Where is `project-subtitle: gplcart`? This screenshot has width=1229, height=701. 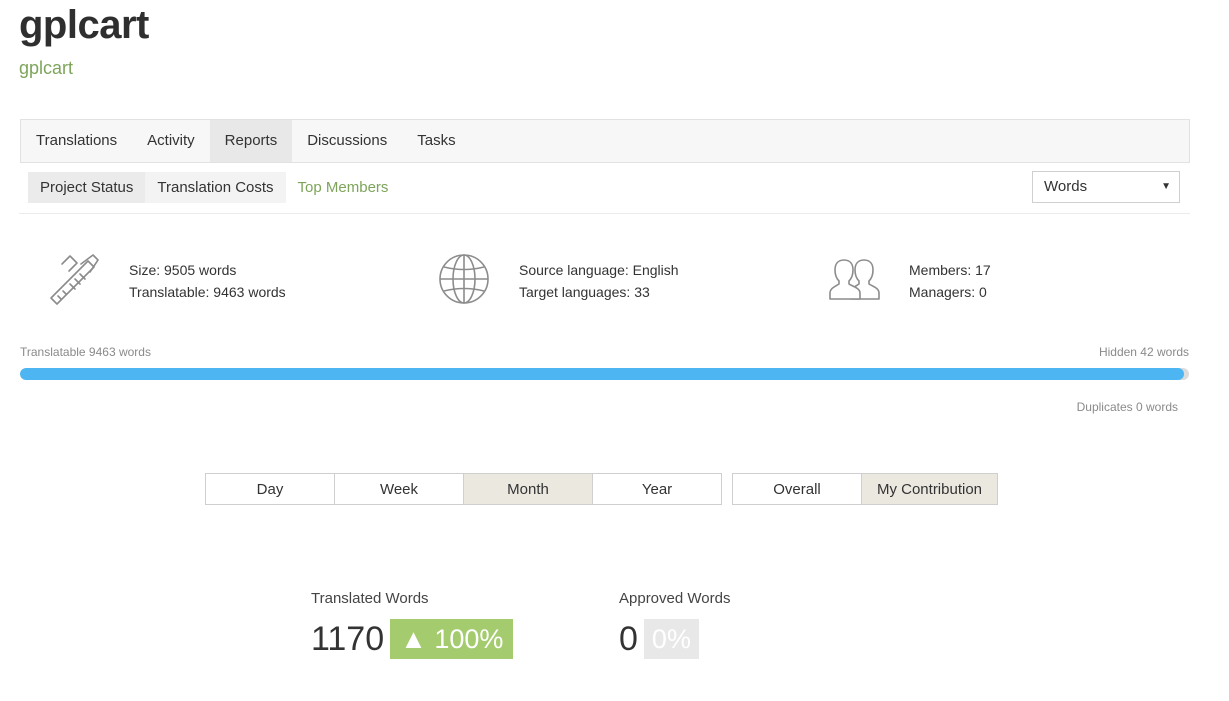
project-subtitle: gplcart is located at coordinates (46, 68).